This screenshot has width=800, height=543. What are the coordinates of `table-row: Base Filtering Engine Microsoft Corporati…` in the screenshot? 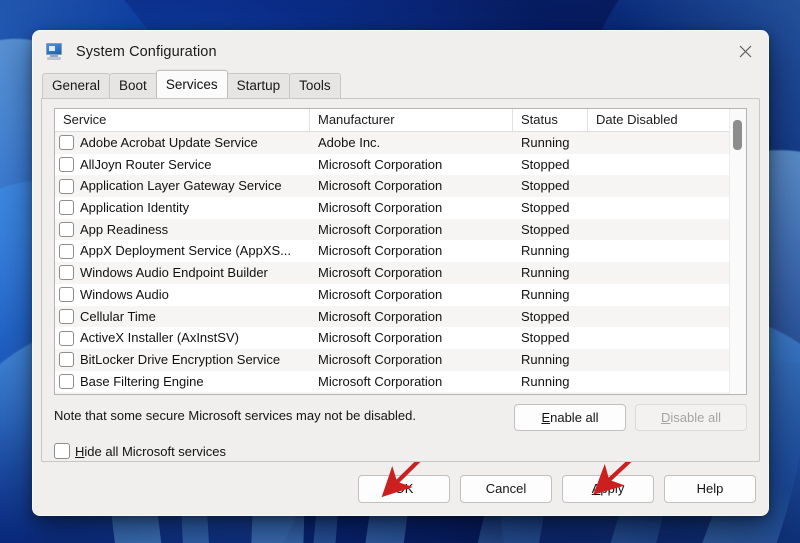 It's located at (400, 382).